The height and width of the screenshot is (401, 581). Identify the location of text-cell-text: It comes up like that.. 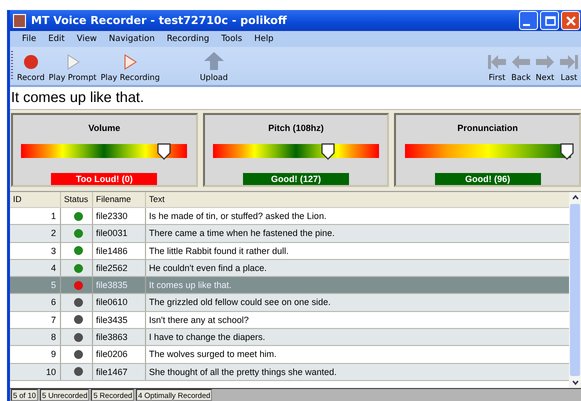
(190, 285).